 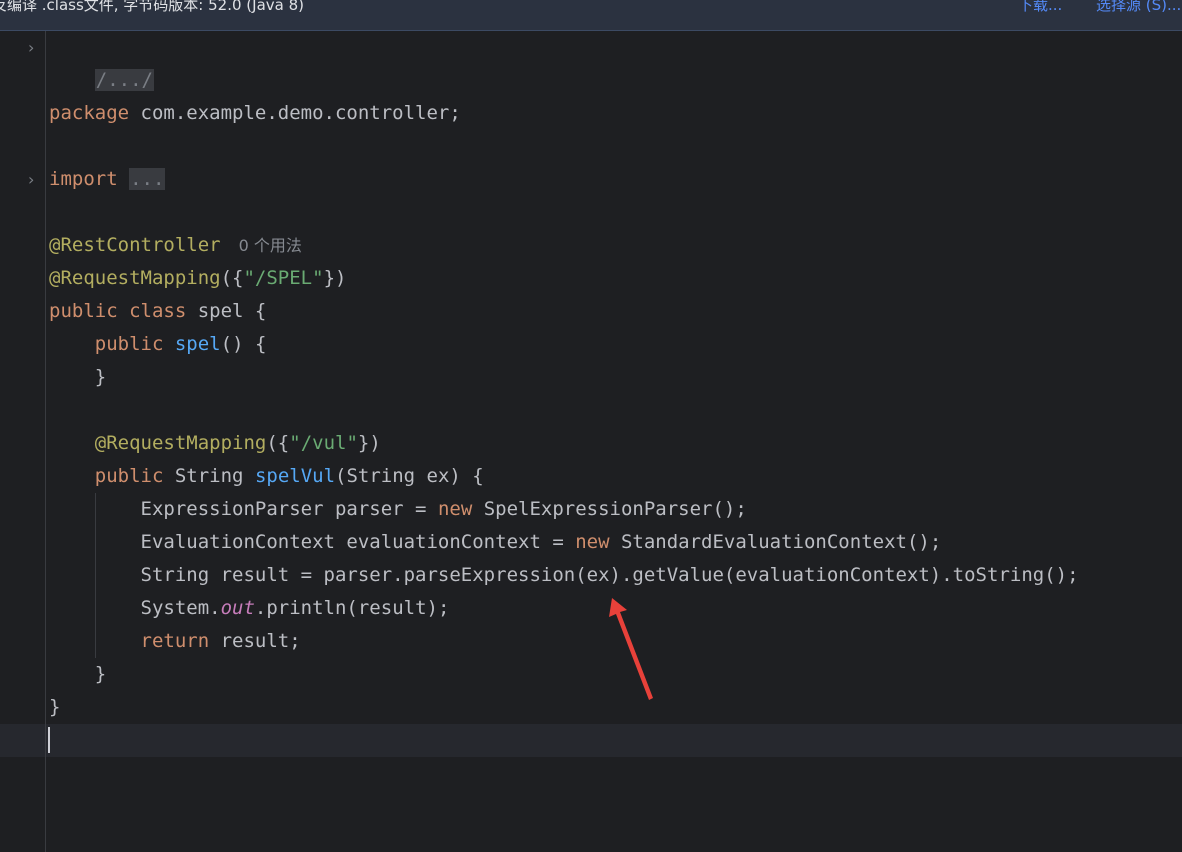 What do you see at coordinates (631, 649) in the screenshot?
I see `red-arrow-annotation` at bounding box center [631, 649].